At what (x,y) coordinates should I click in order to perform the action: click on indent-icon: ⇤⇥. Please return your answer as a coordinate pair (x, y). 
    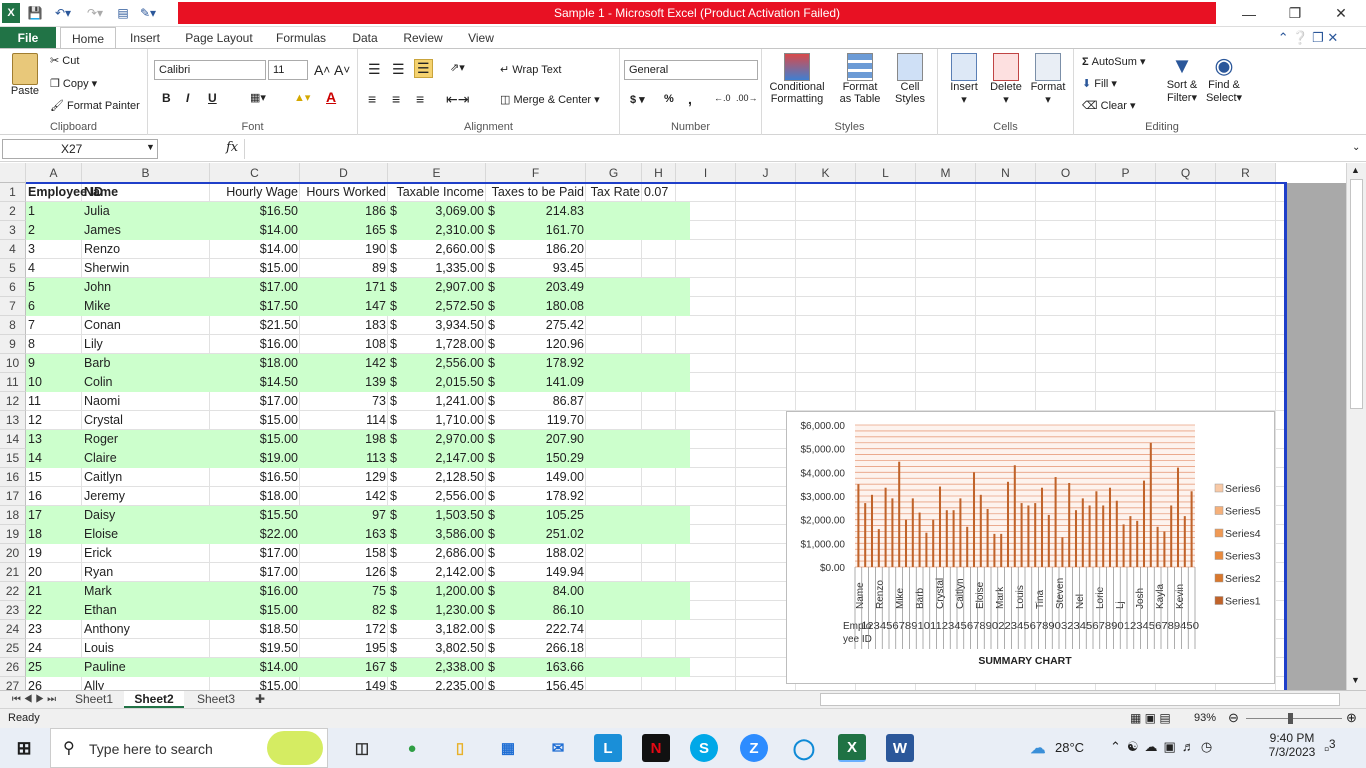
    Looking at the image, I should click on (457, 99).